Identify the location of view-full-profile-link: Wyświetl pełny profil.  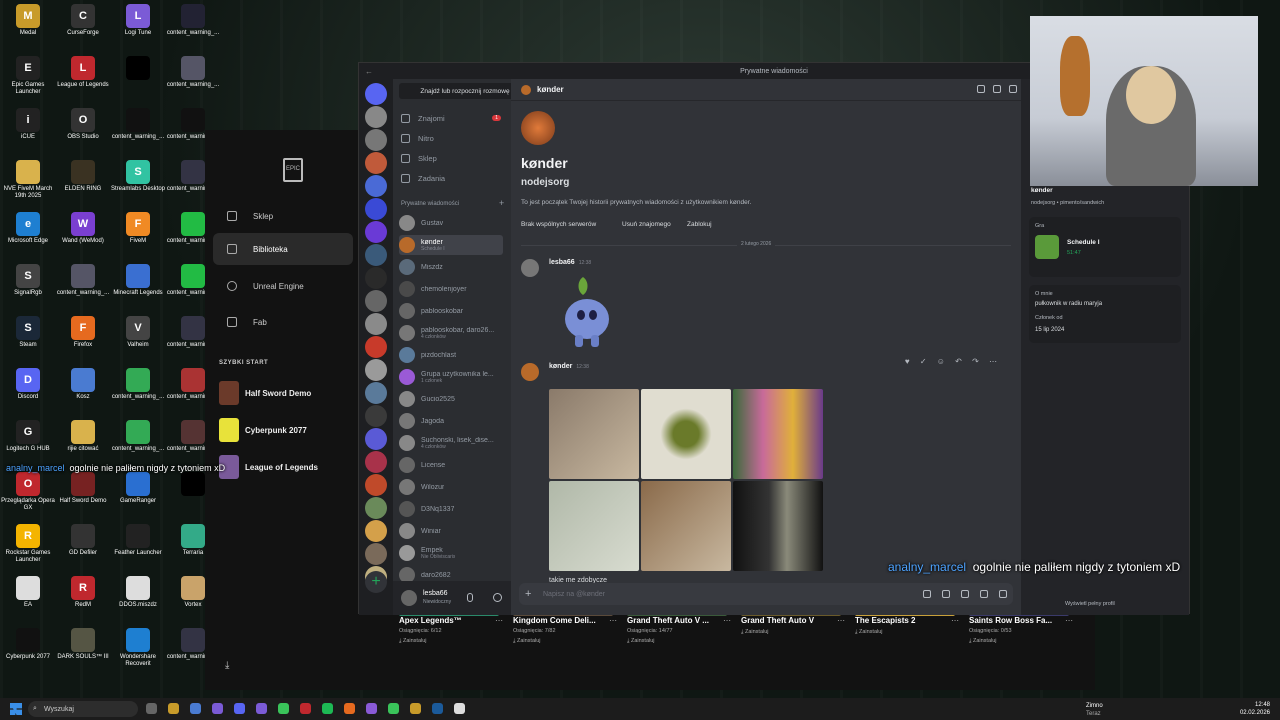
(1090, 604).